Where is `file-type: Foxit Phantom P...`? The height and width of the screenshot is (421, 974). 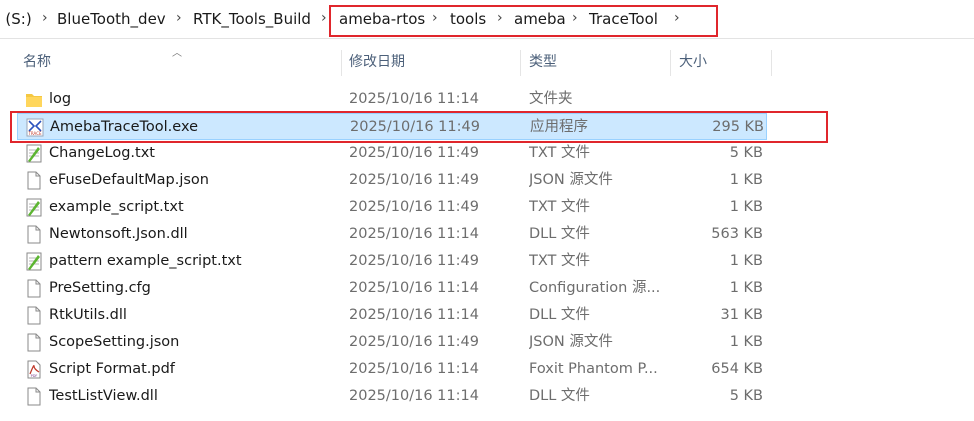
file-type: Foxit Phantom P... is located at coordinates (593, 369).